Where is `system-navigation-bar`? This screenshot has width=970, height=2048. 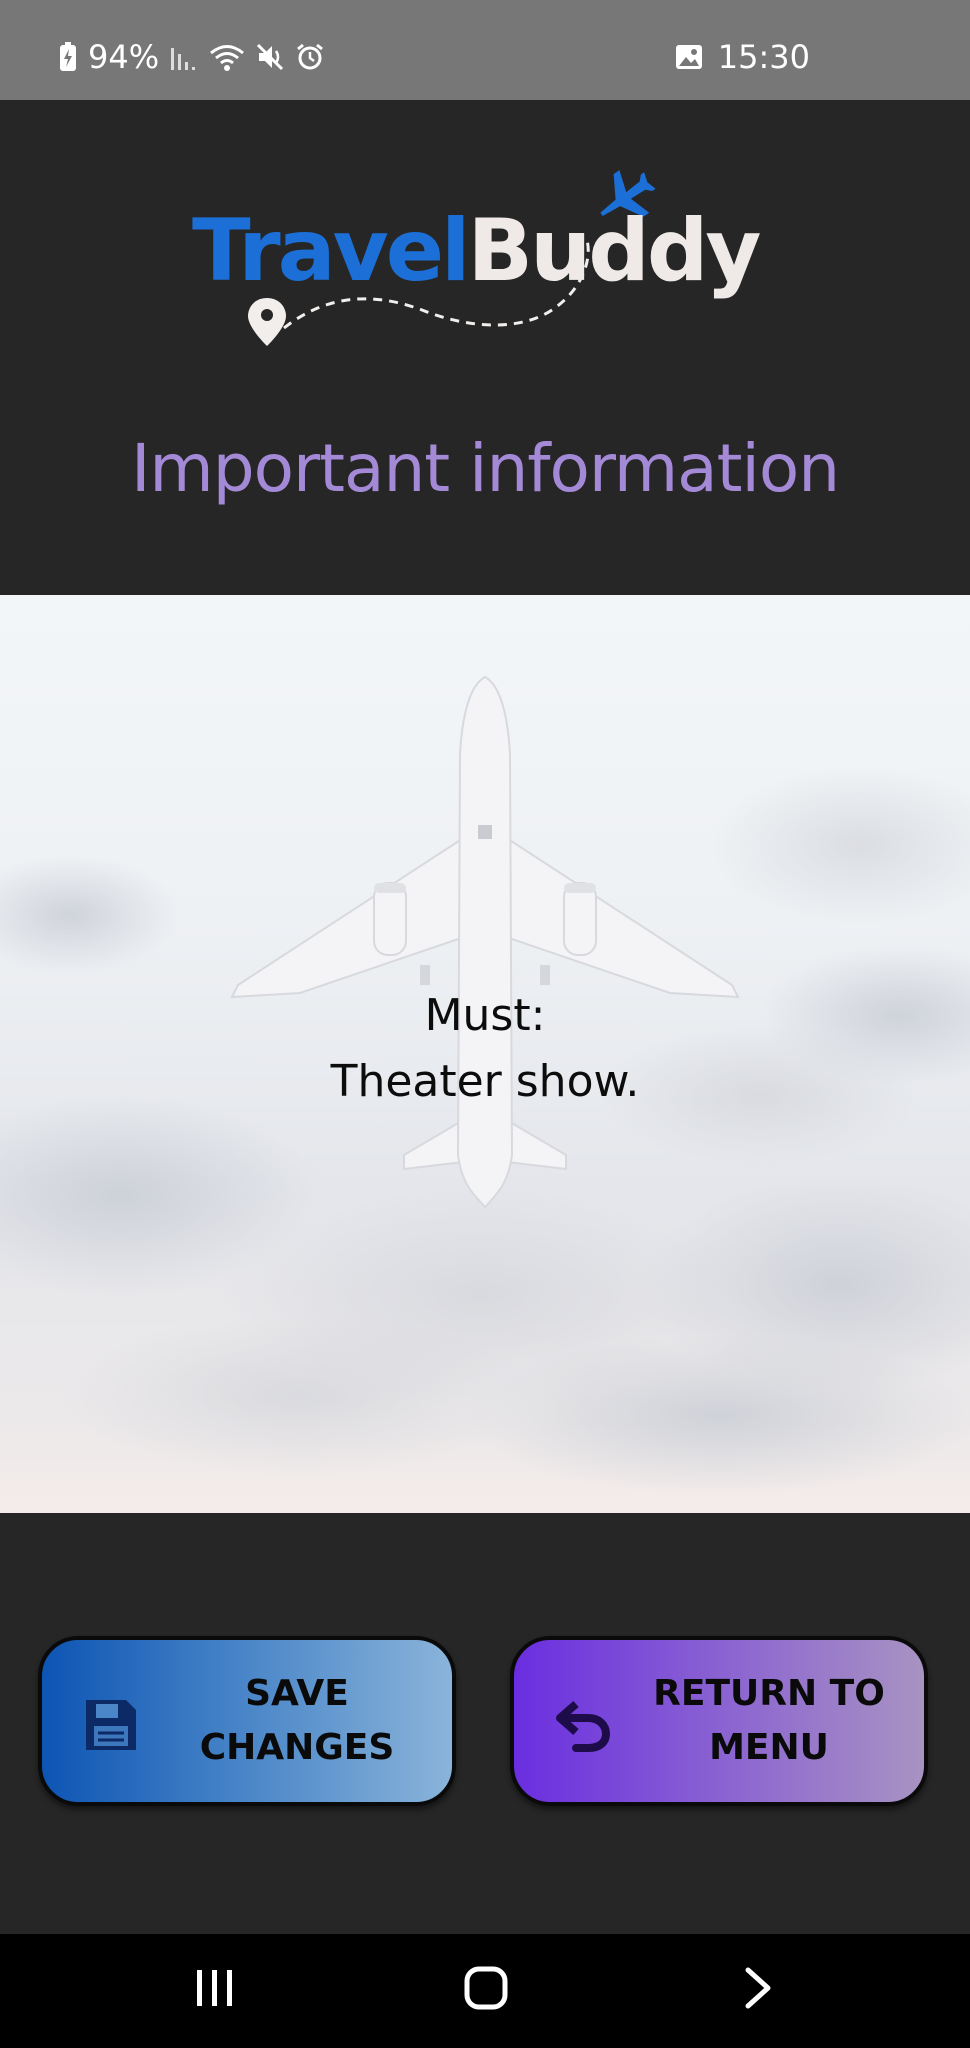
system-navigation-bar is located at coordinates (485, 1991).